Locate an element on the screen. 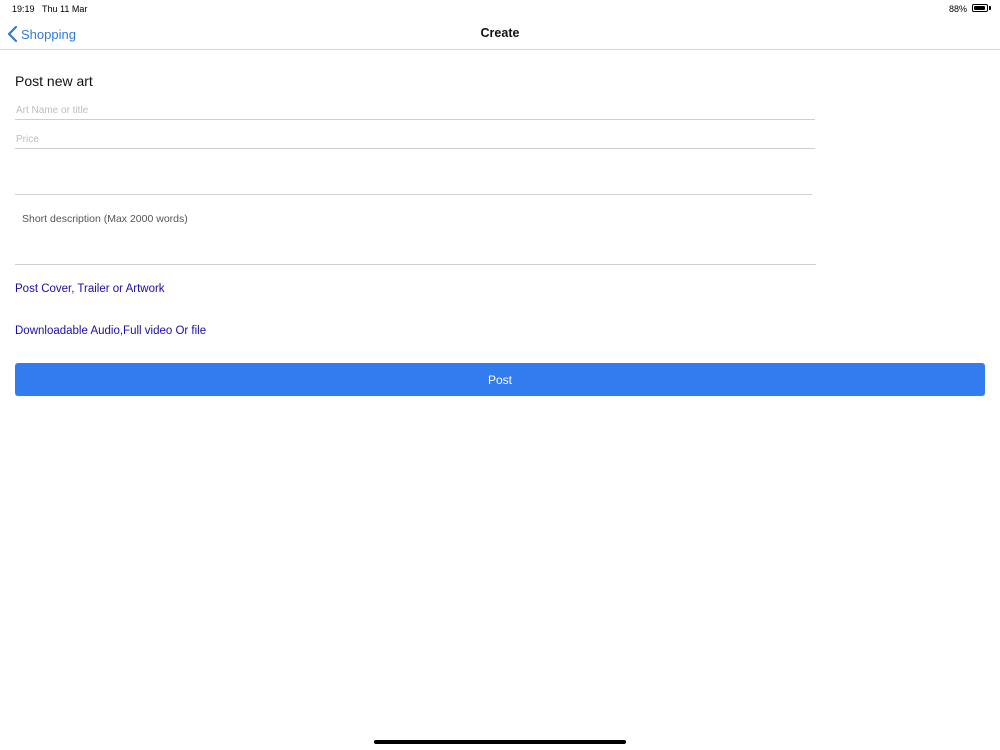 Image resolution: width=1000 pixels, height=750 pixels. price-input is located at coordinates (415, 140).